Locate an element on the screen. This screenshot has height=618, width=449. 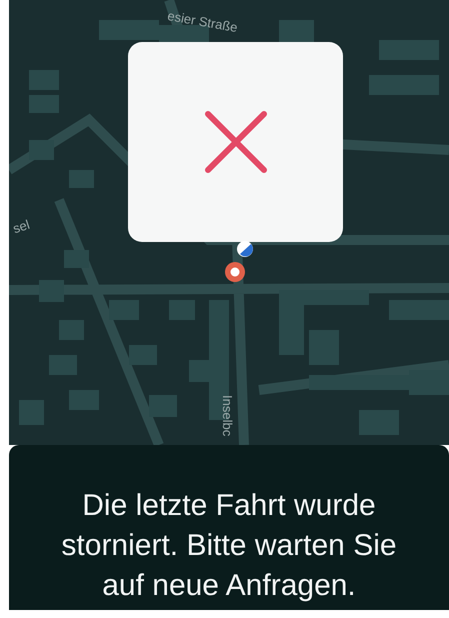
street-label: sel is located at coordinates (21, 226).